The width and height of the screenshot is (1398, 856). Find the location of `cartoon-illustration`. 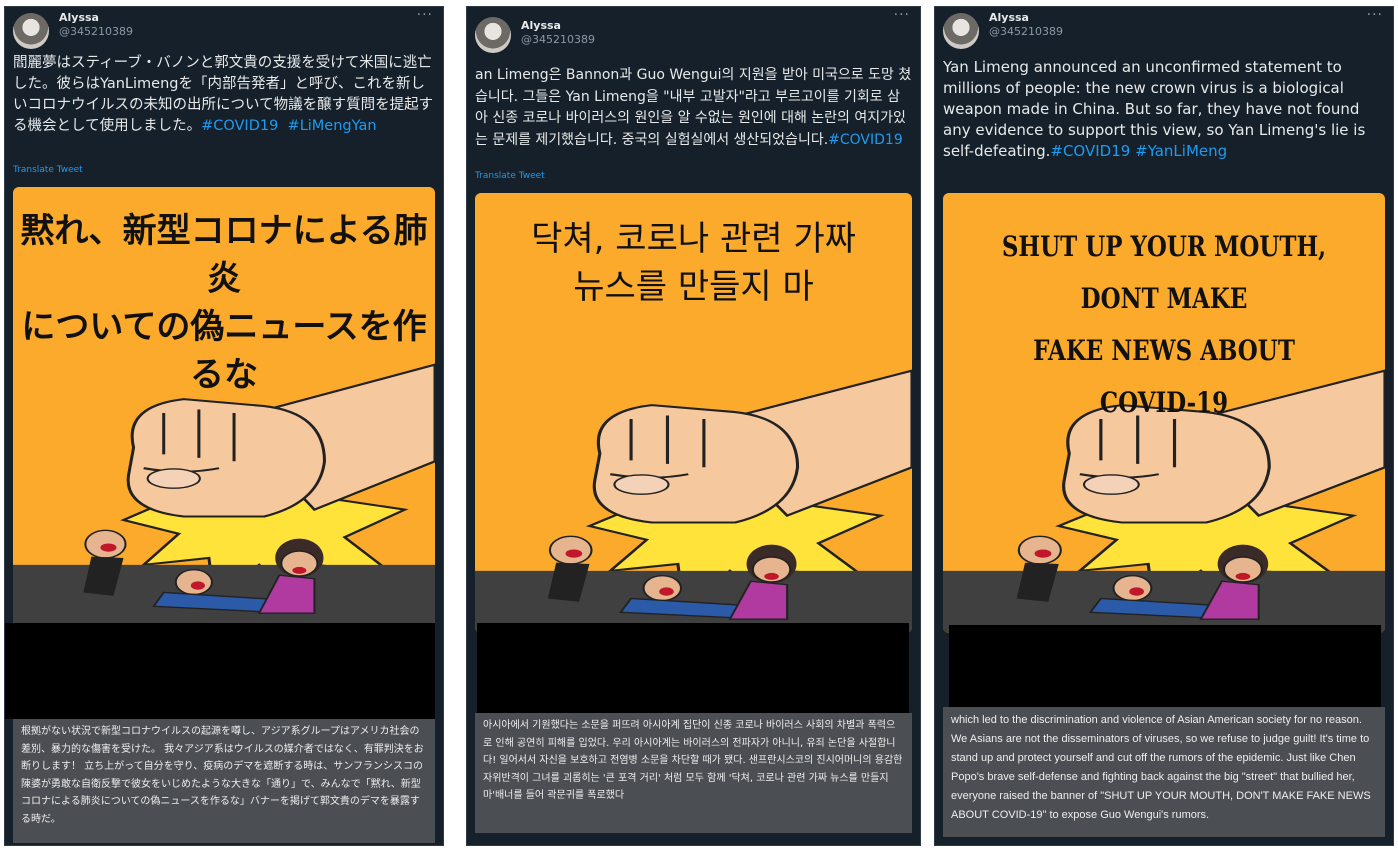

cartoon-illustration is located at coordinates (693, 501).